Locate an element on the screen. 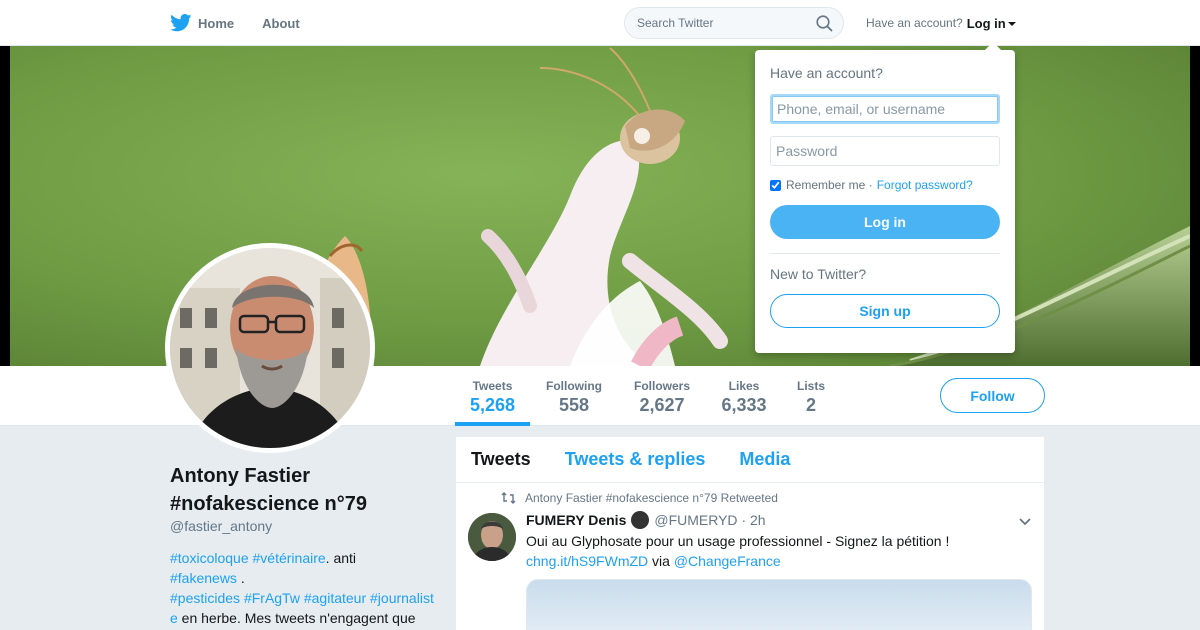  bio-hashtag: #fakenews is located at coordinates (203, 578).